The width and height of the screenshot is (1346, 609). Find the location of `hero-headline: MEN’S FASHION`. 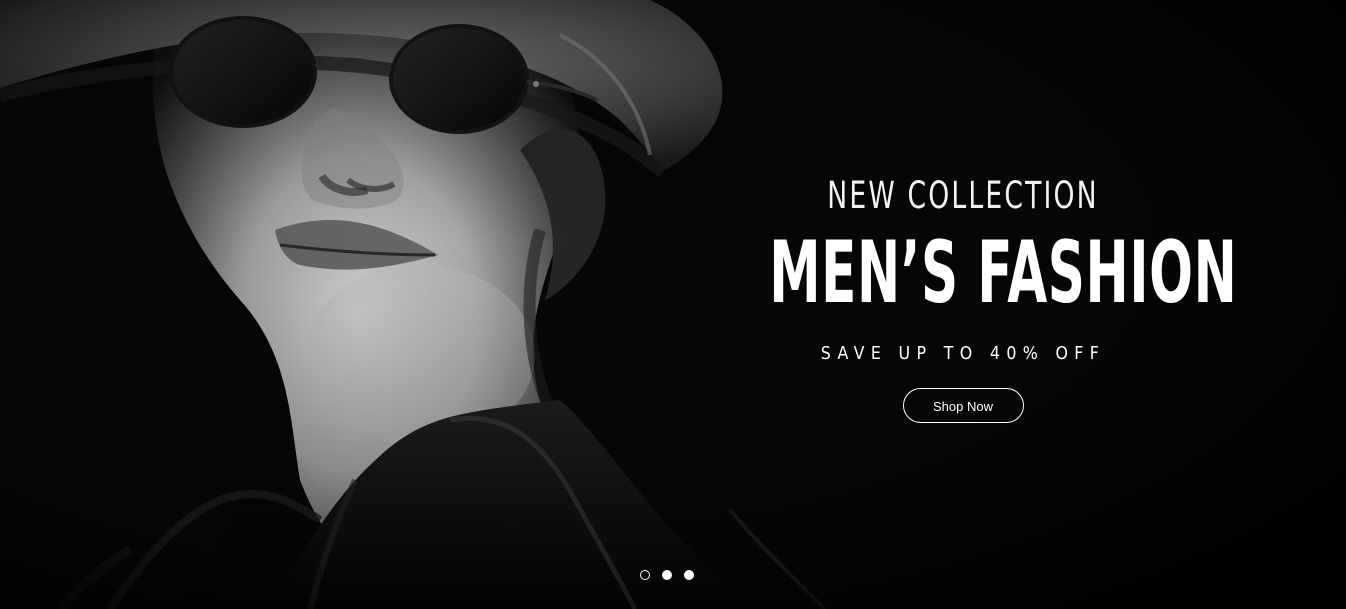

hero-headline: MEN’S FASHION is located at coordinates (1003, 273).